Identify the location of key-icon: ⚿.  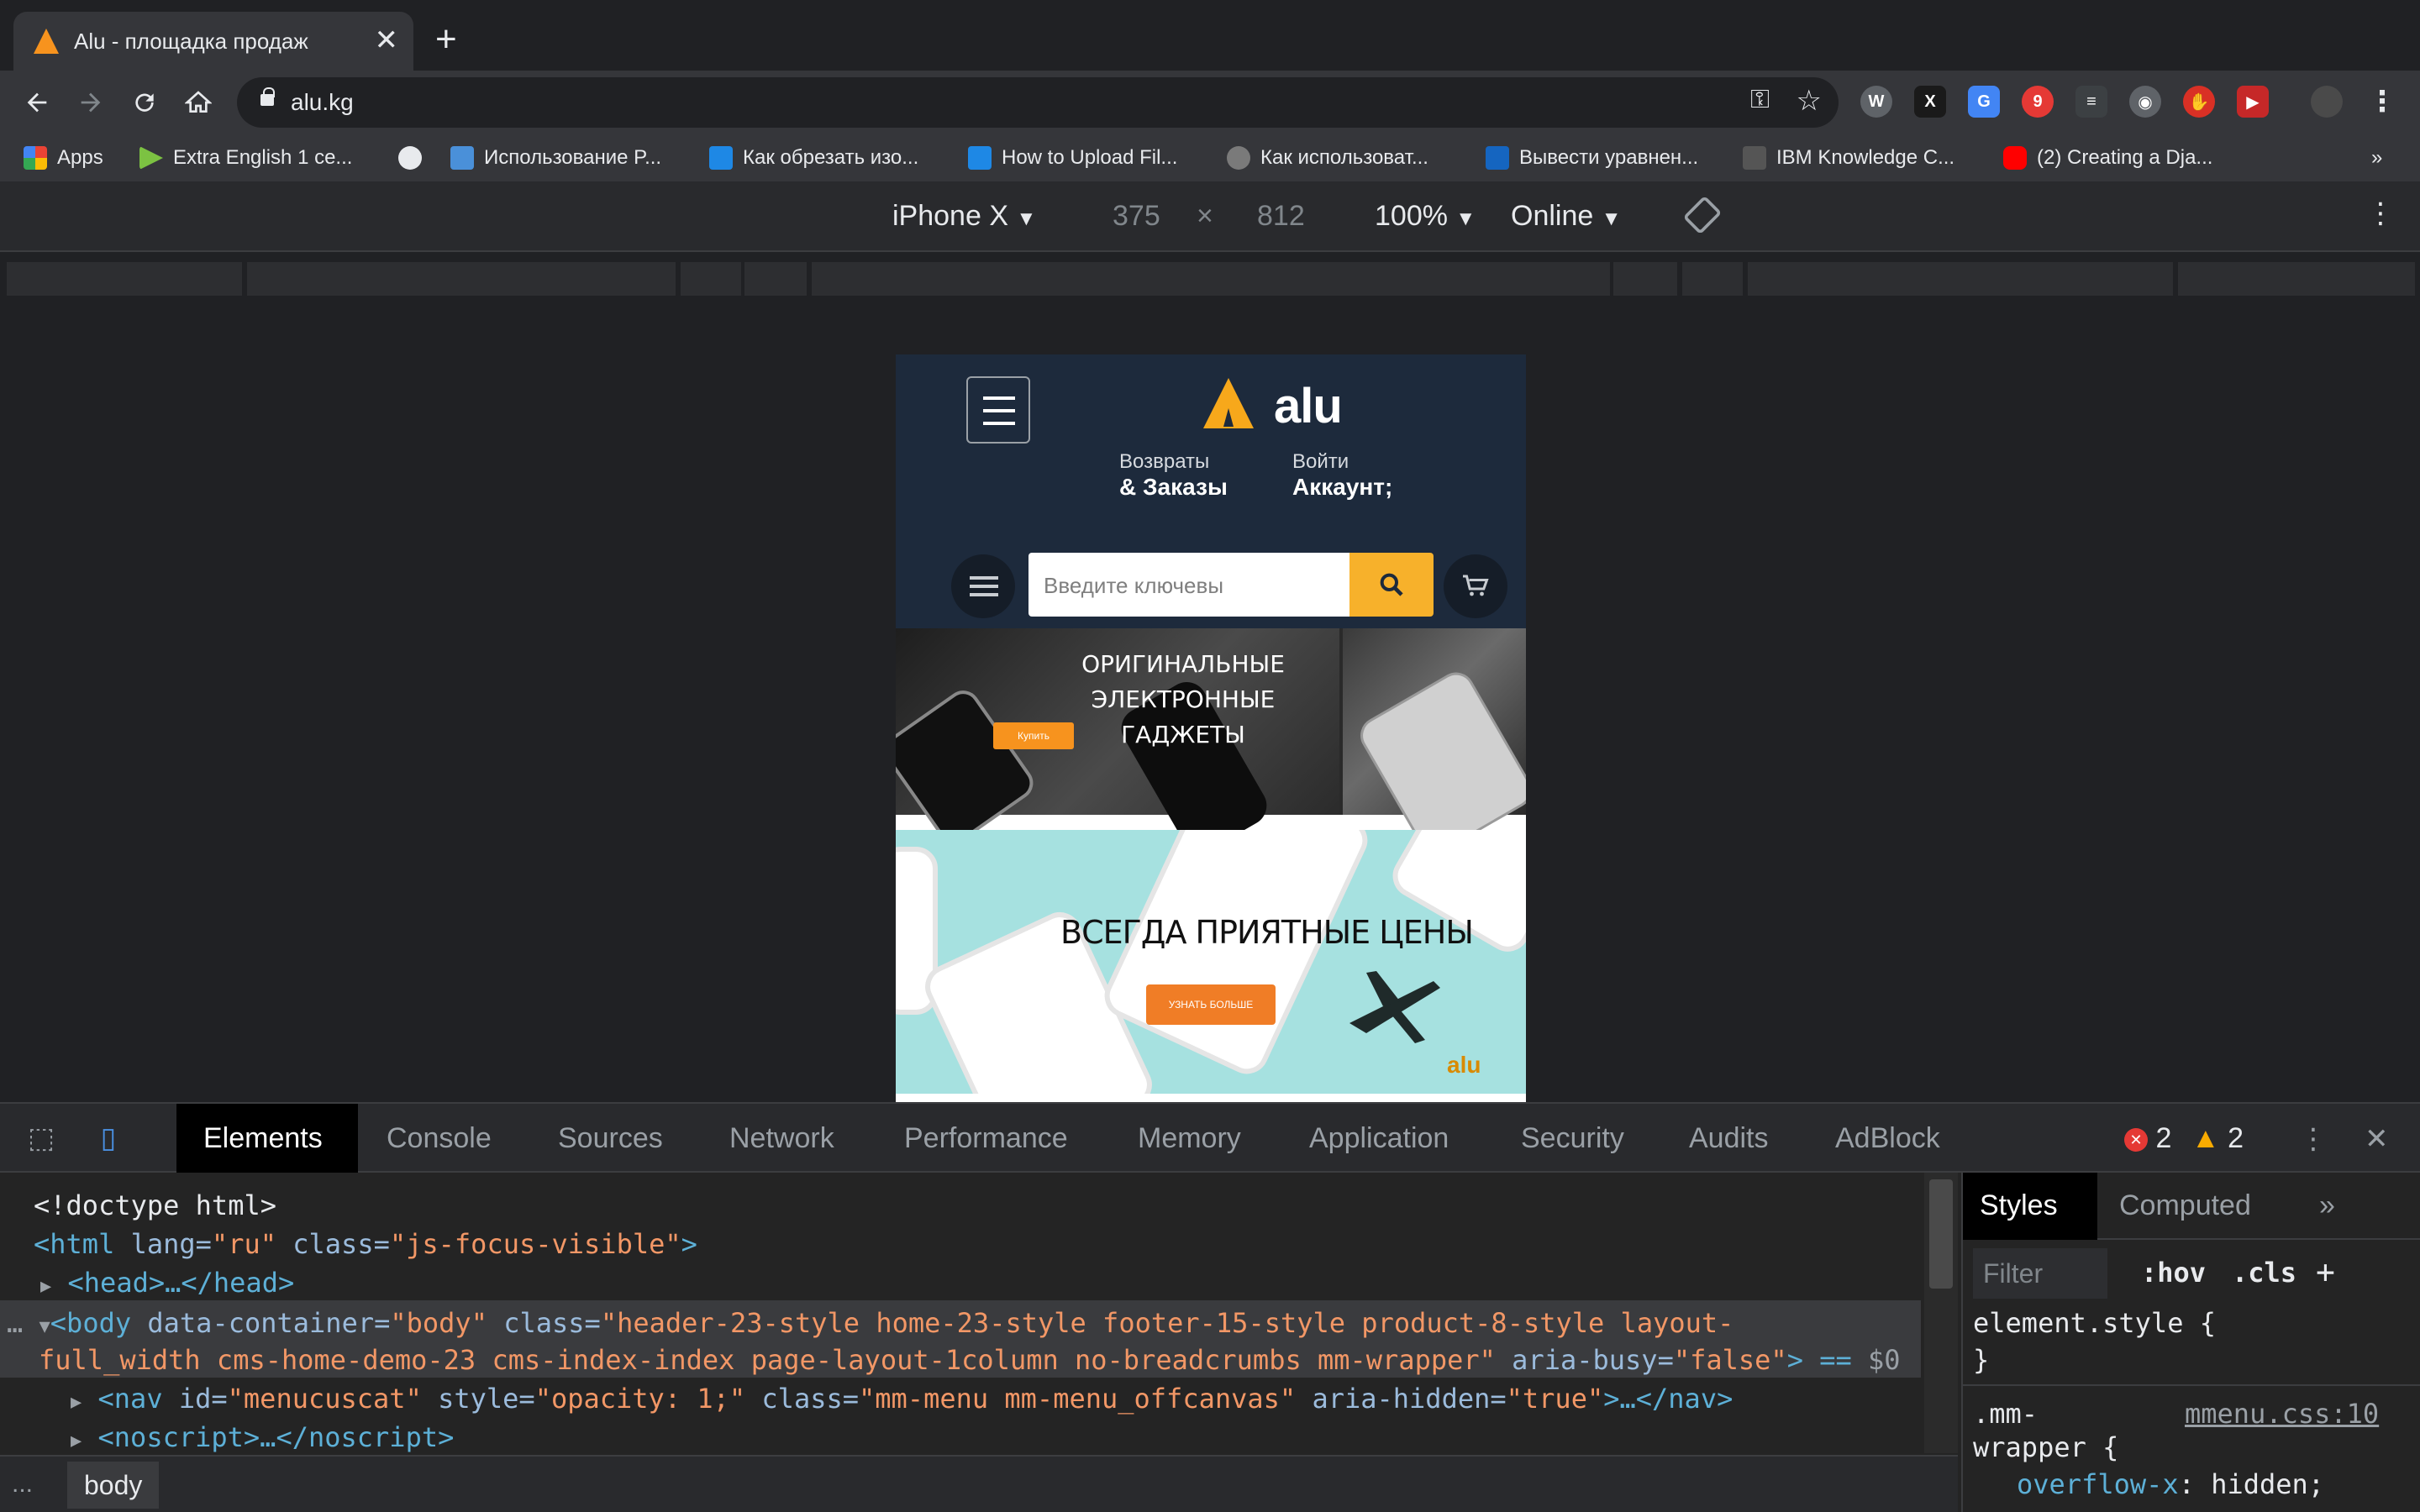
(1760, 100).